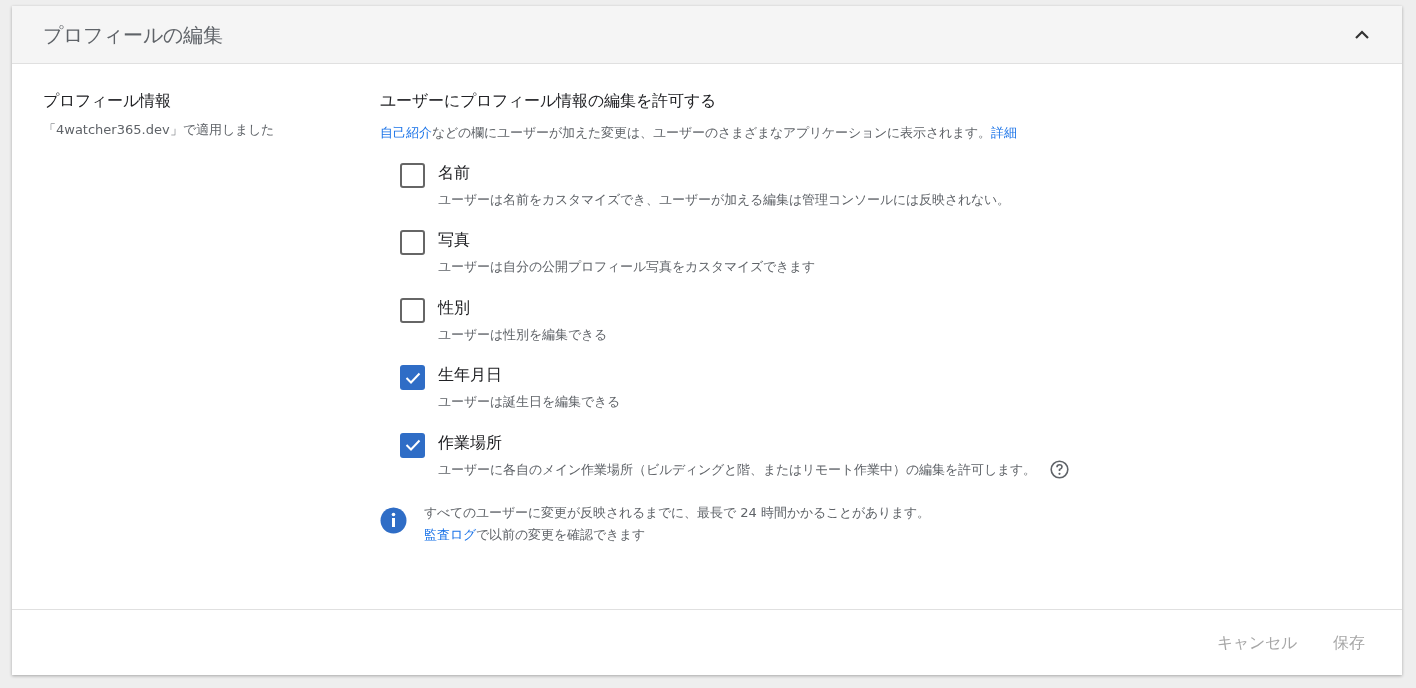 The height and width of the screenshot is (688, 1416). I want to click on info-icon, so click(393, 520).